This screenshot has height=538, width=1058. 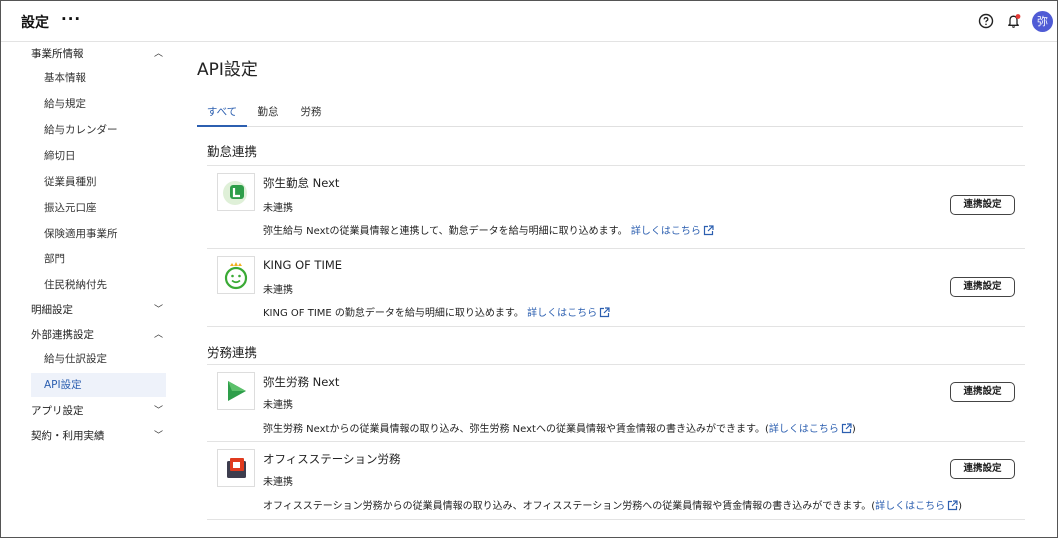 I want to click on help-circle-icon, so click(x=986, y=21).